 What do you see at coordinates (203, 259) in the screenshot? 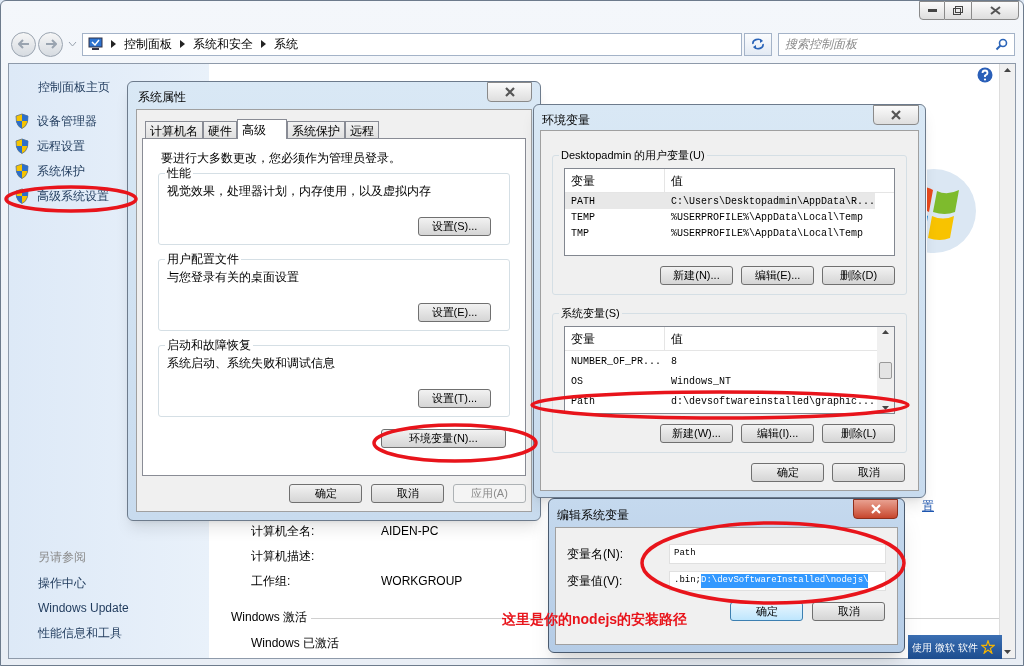
I see `group-title: 用户配置文件` at bounding box center [203, 259].